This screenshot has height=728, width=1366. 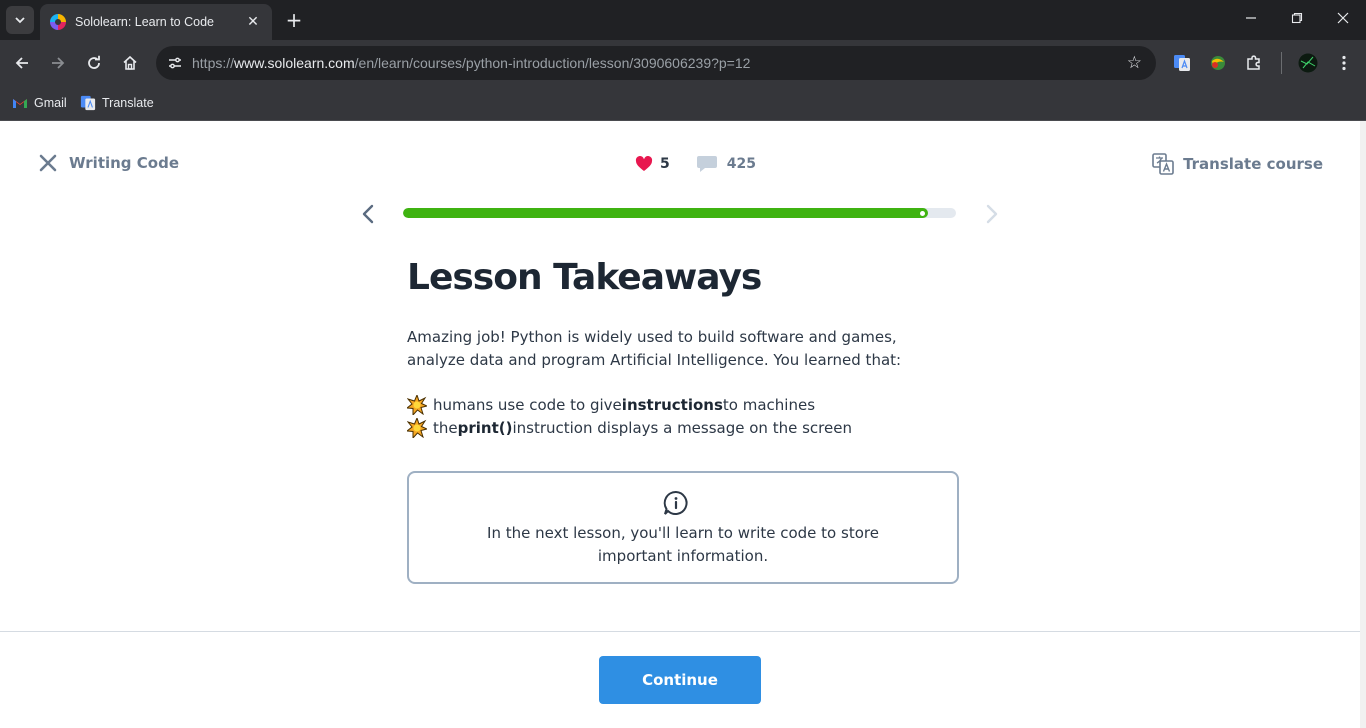 I want to click on bookmark-star-icon: ☆, so click(x=1134, y=63).